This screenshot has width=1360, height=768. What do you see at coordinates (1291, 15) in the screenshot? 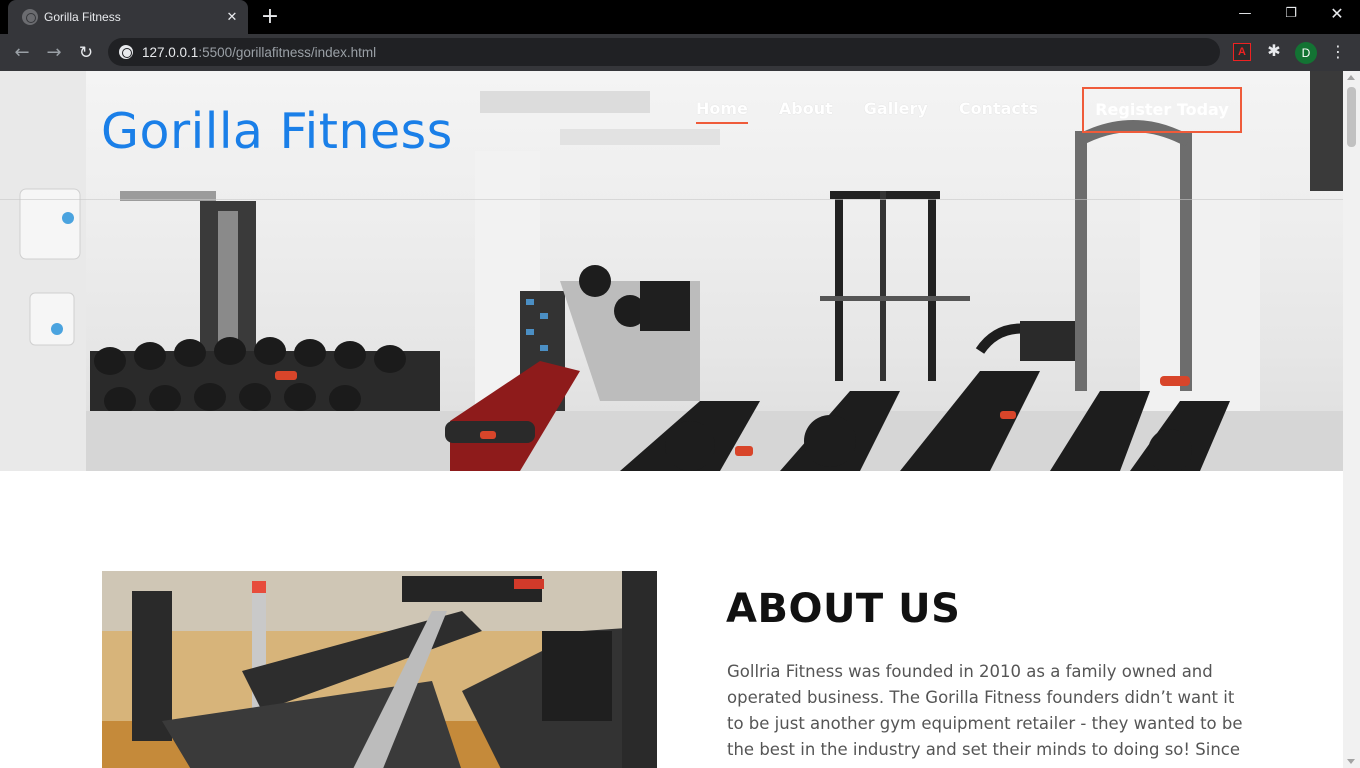
I see `maximize-button: ❐` at bounding box center [1291, 15].